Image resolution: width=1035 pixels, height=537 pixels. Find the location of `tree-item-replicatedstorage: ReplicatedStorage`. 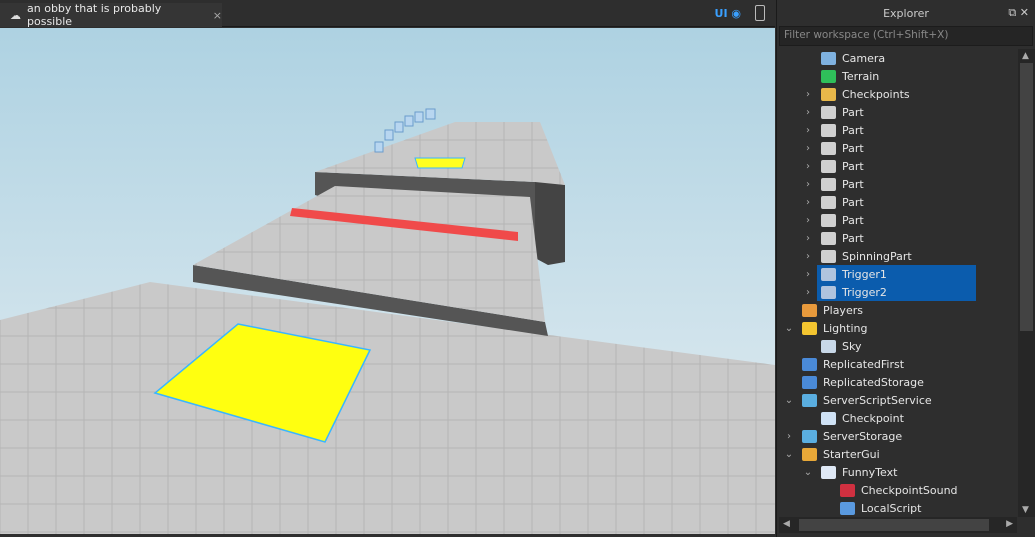

tree-item-replicatedstorage: ReplicatedStorage is located at coordinates (897, 382).